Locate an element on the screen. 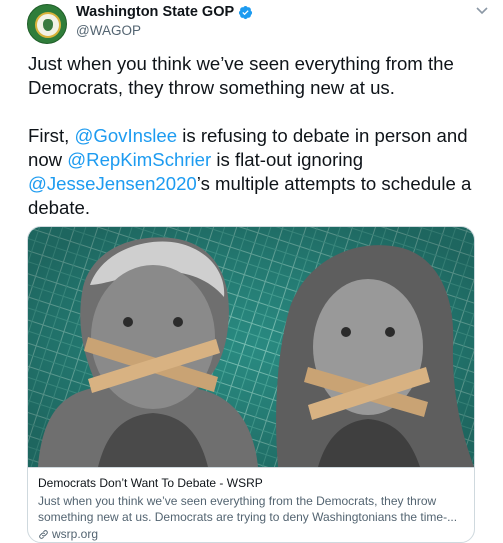 This screenshot has width=503, height=543. tweet-header: Washington State GOP @WAGOP is located at coordinates (164, 21).